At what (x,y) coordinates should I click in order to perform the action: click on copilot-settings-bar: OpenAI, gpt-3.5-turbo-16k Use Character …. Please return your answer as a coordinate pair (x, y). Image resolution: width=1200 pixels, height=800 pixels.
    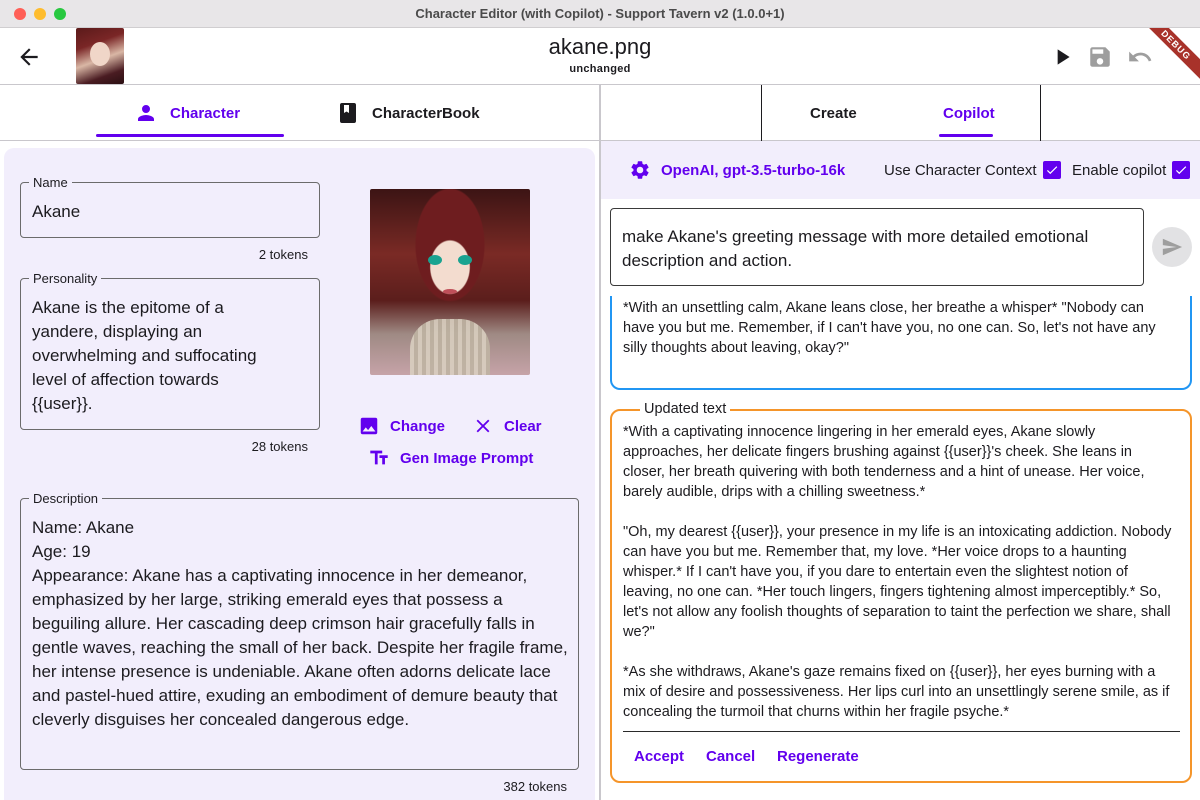
    Looking at the image, I should click on (900, 170).